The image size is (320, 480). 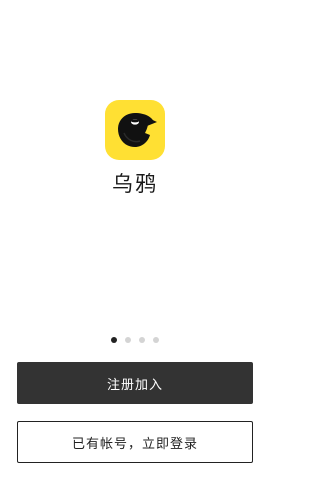 I want to click on page-indicator, so click(x=135, y=340).